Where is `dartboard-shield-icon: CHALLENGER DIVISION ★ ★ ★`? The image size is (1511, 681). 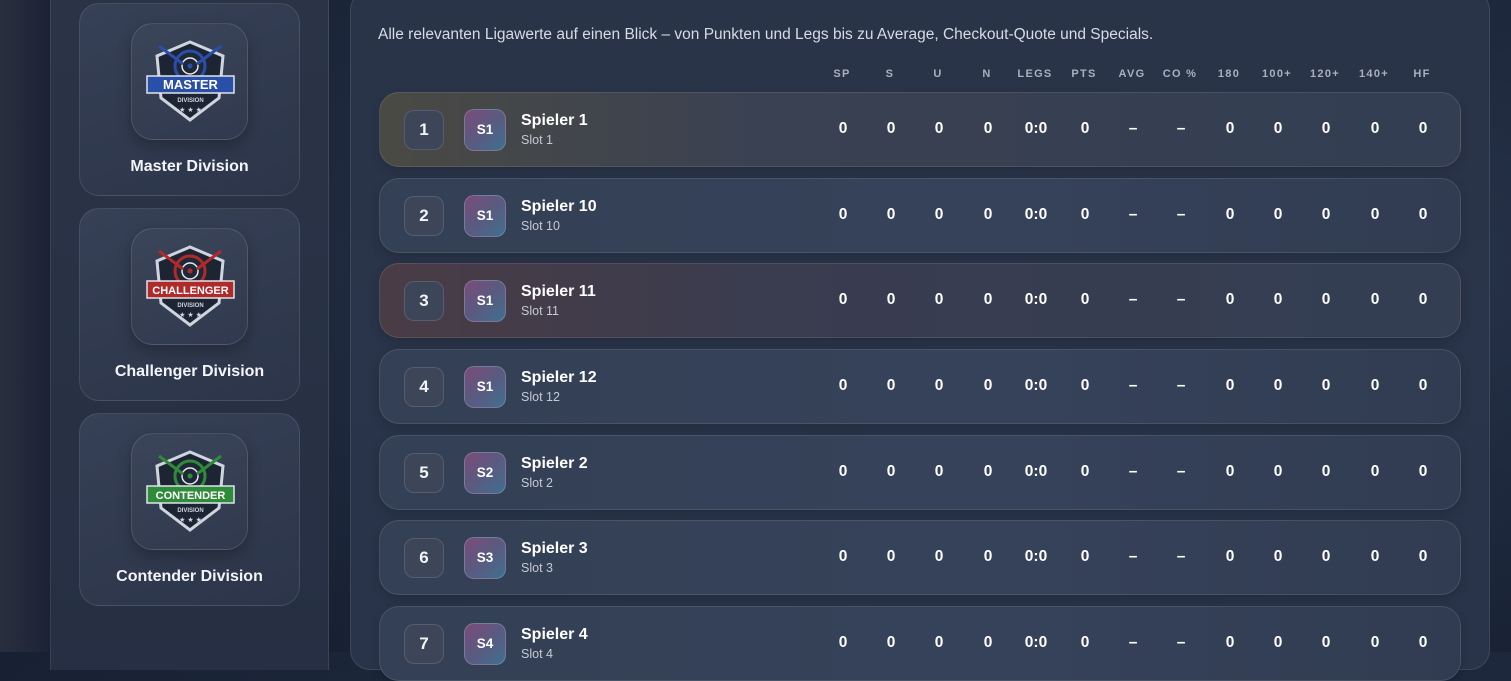 dartboard-shield-icon: CHALLENGER DIVISION ★ ★ ★ is located at coordinates (190, 286).